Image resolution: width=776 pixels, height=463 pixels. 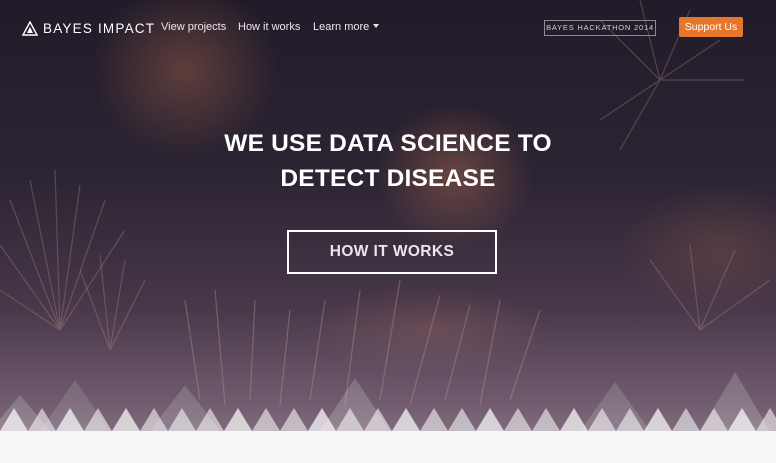 What do you see at coordinates (30, 28) in the screenshot?
I see `triangle-logo-icon` at bounding box center [30, 28].